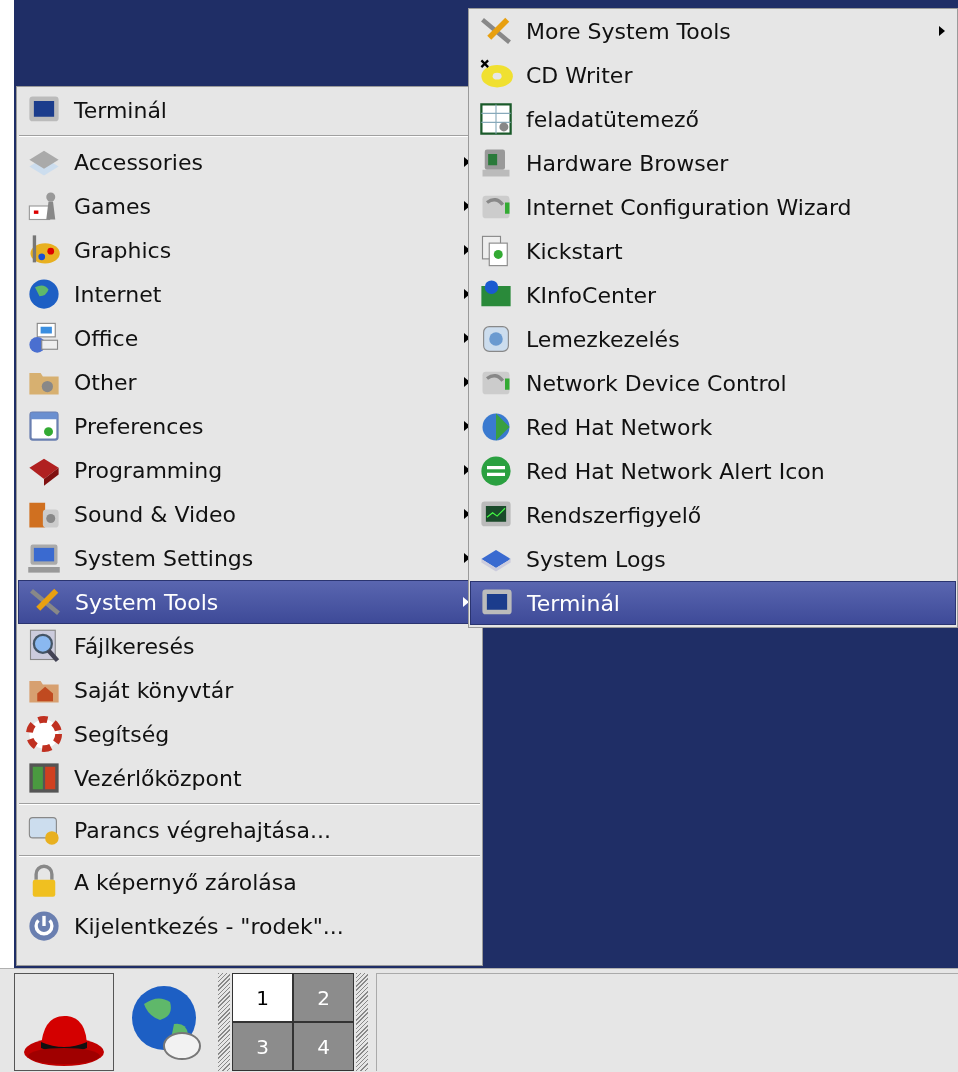 This screenshot has width=958, height=1072. I want to click on main-menu-button, so click(64, 1022).